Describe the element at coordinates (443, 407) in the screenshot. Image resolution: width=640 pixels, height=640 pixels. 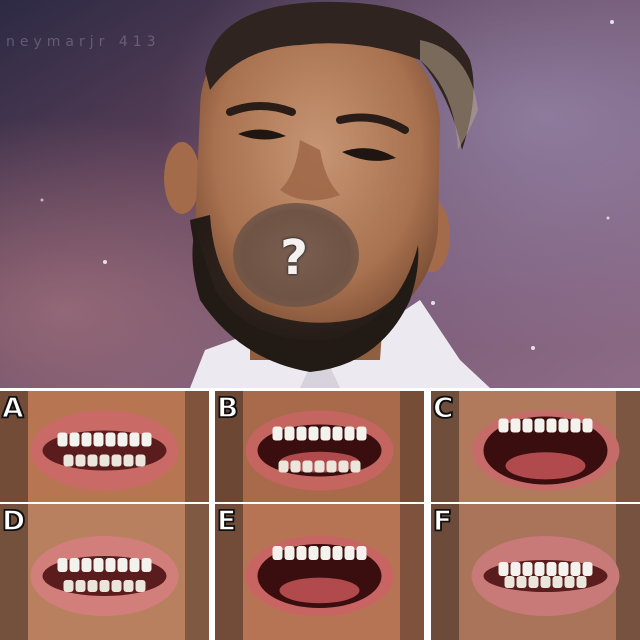
I see `option-letter-c: C` at that location.